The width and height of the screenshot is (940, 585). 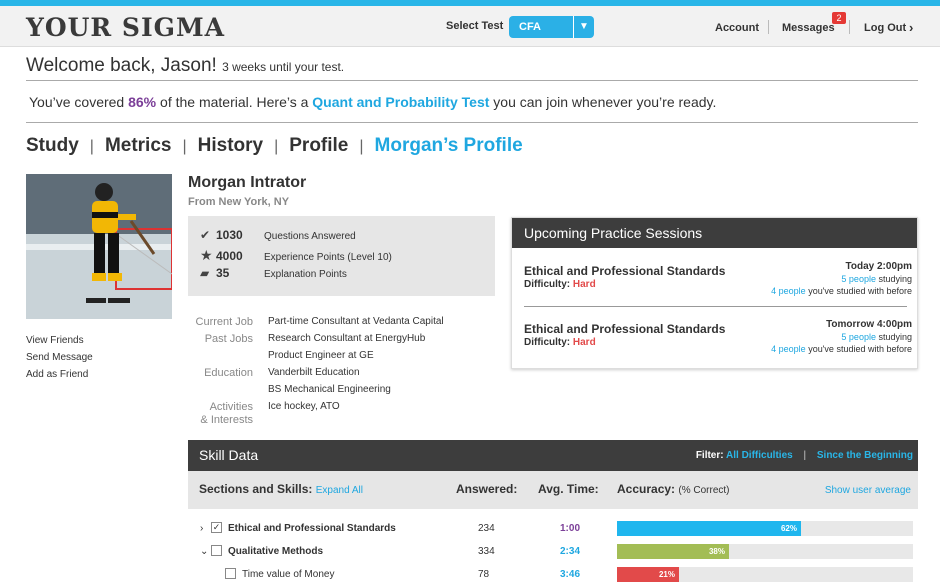 What do you see at coordinates (570, 574) in the screenshot?
I see `skill-avg-time: 3:46` at bounding box center [570, 574].